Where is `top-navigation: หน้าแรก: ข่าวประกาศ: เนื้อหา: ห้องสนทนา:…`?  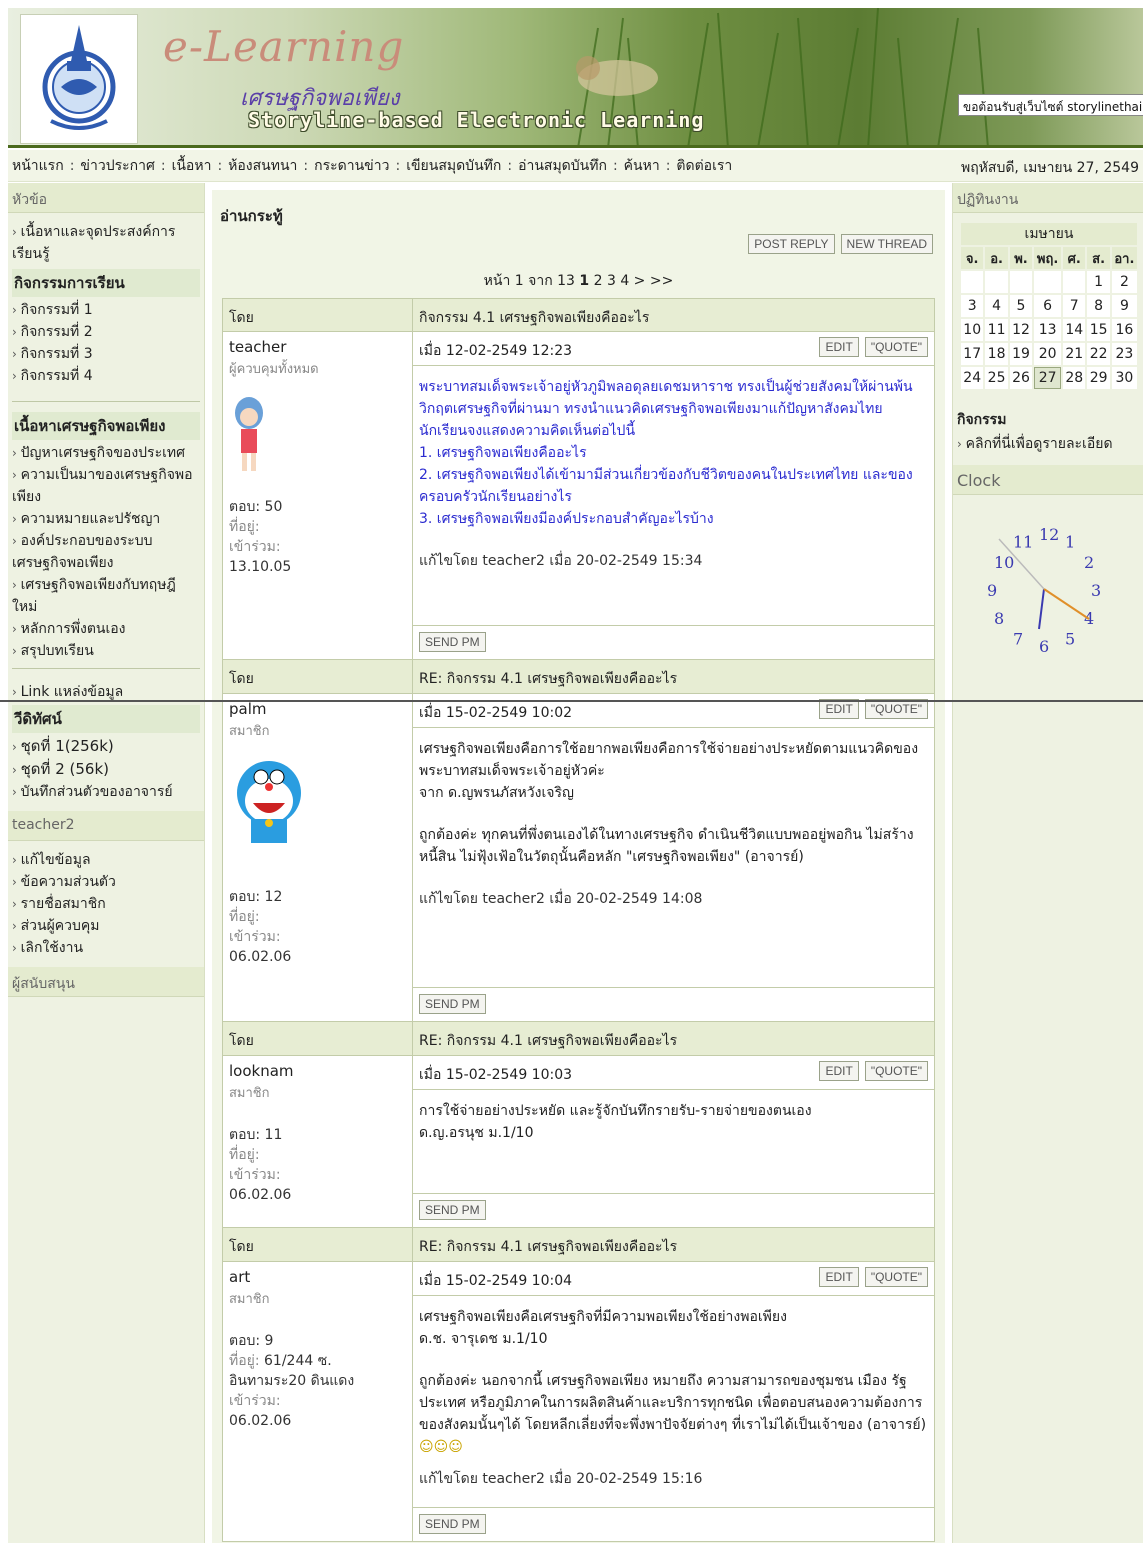
top-navigation: หน้าแรก: ข่าวประกาศ: เนื้อหา: ห้องสนทนา:… is located at coordinates (575, 166).